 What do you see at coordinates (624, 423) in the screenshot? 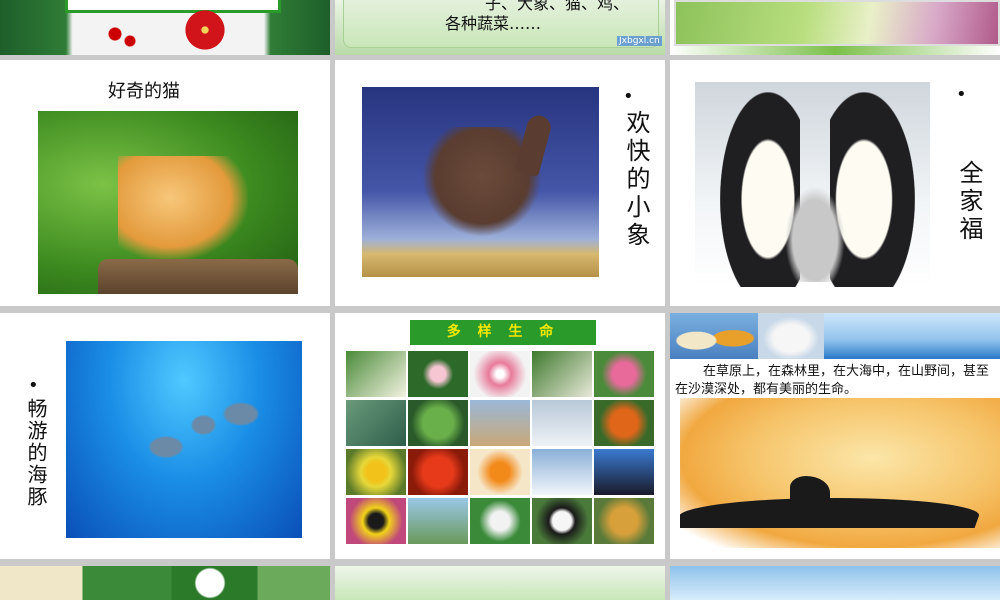
I see `grid-autumn-tree` at bounding box center [624, 423].